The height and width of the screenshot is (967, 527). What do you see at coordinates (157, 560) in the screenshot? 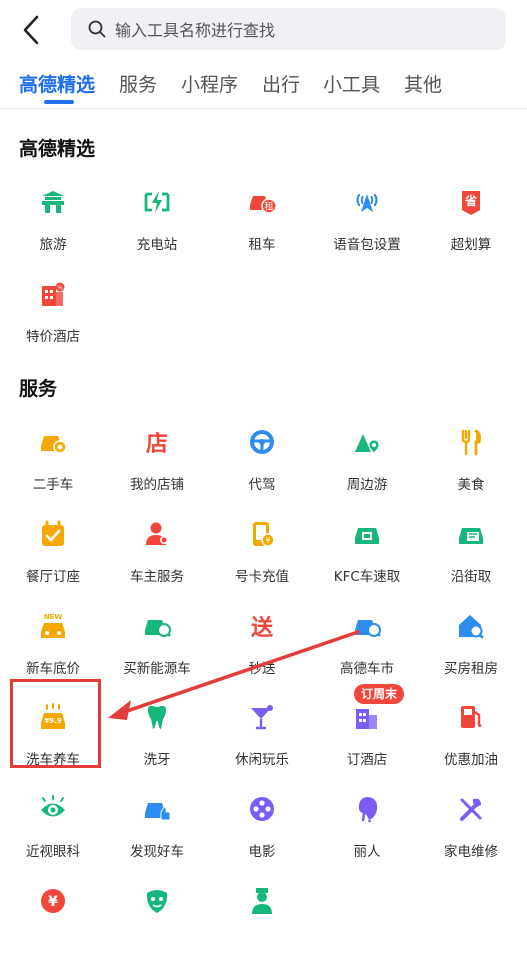
I see `tool-car-owner-service: 车主服务` at bounding box center [157, 560].